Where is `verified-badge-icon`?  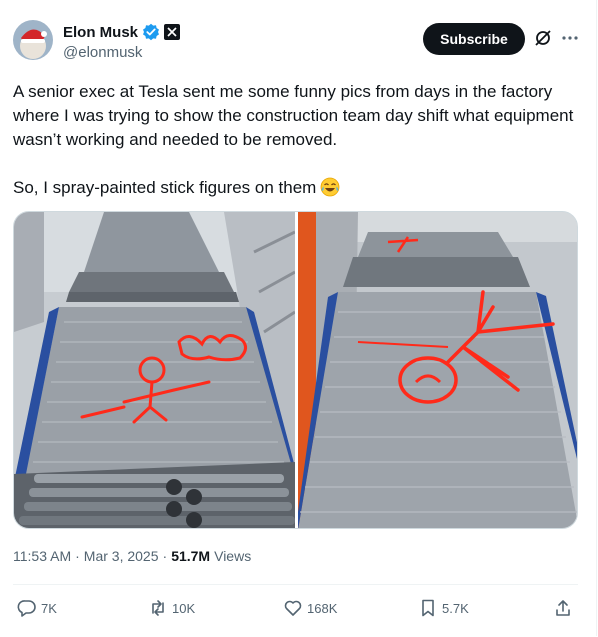
verified-badge-icon is located at coordinates (151, 32).